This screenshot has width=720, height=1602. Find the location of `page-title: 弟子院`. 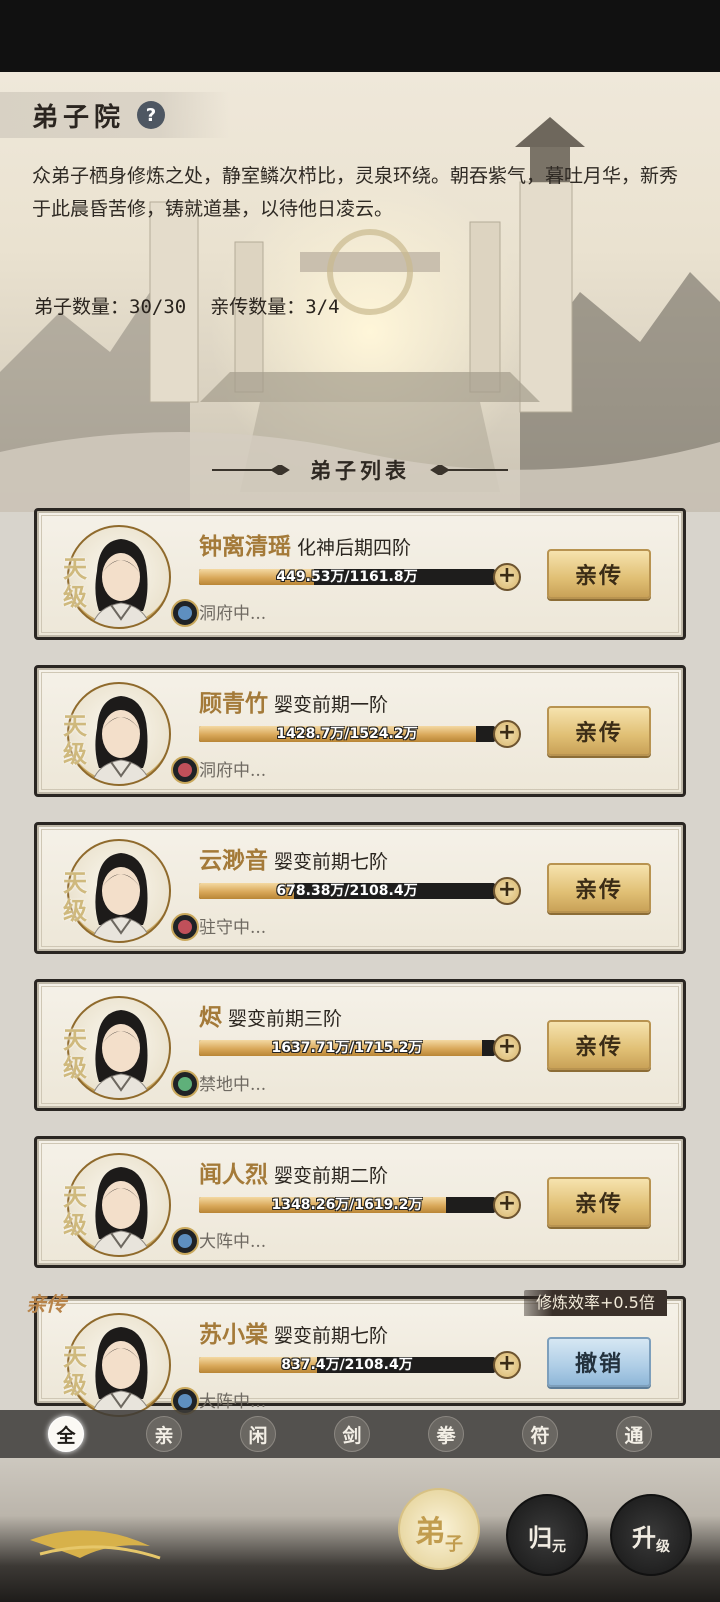

page-title: 弟子院 is located at coordinates (79, 117).